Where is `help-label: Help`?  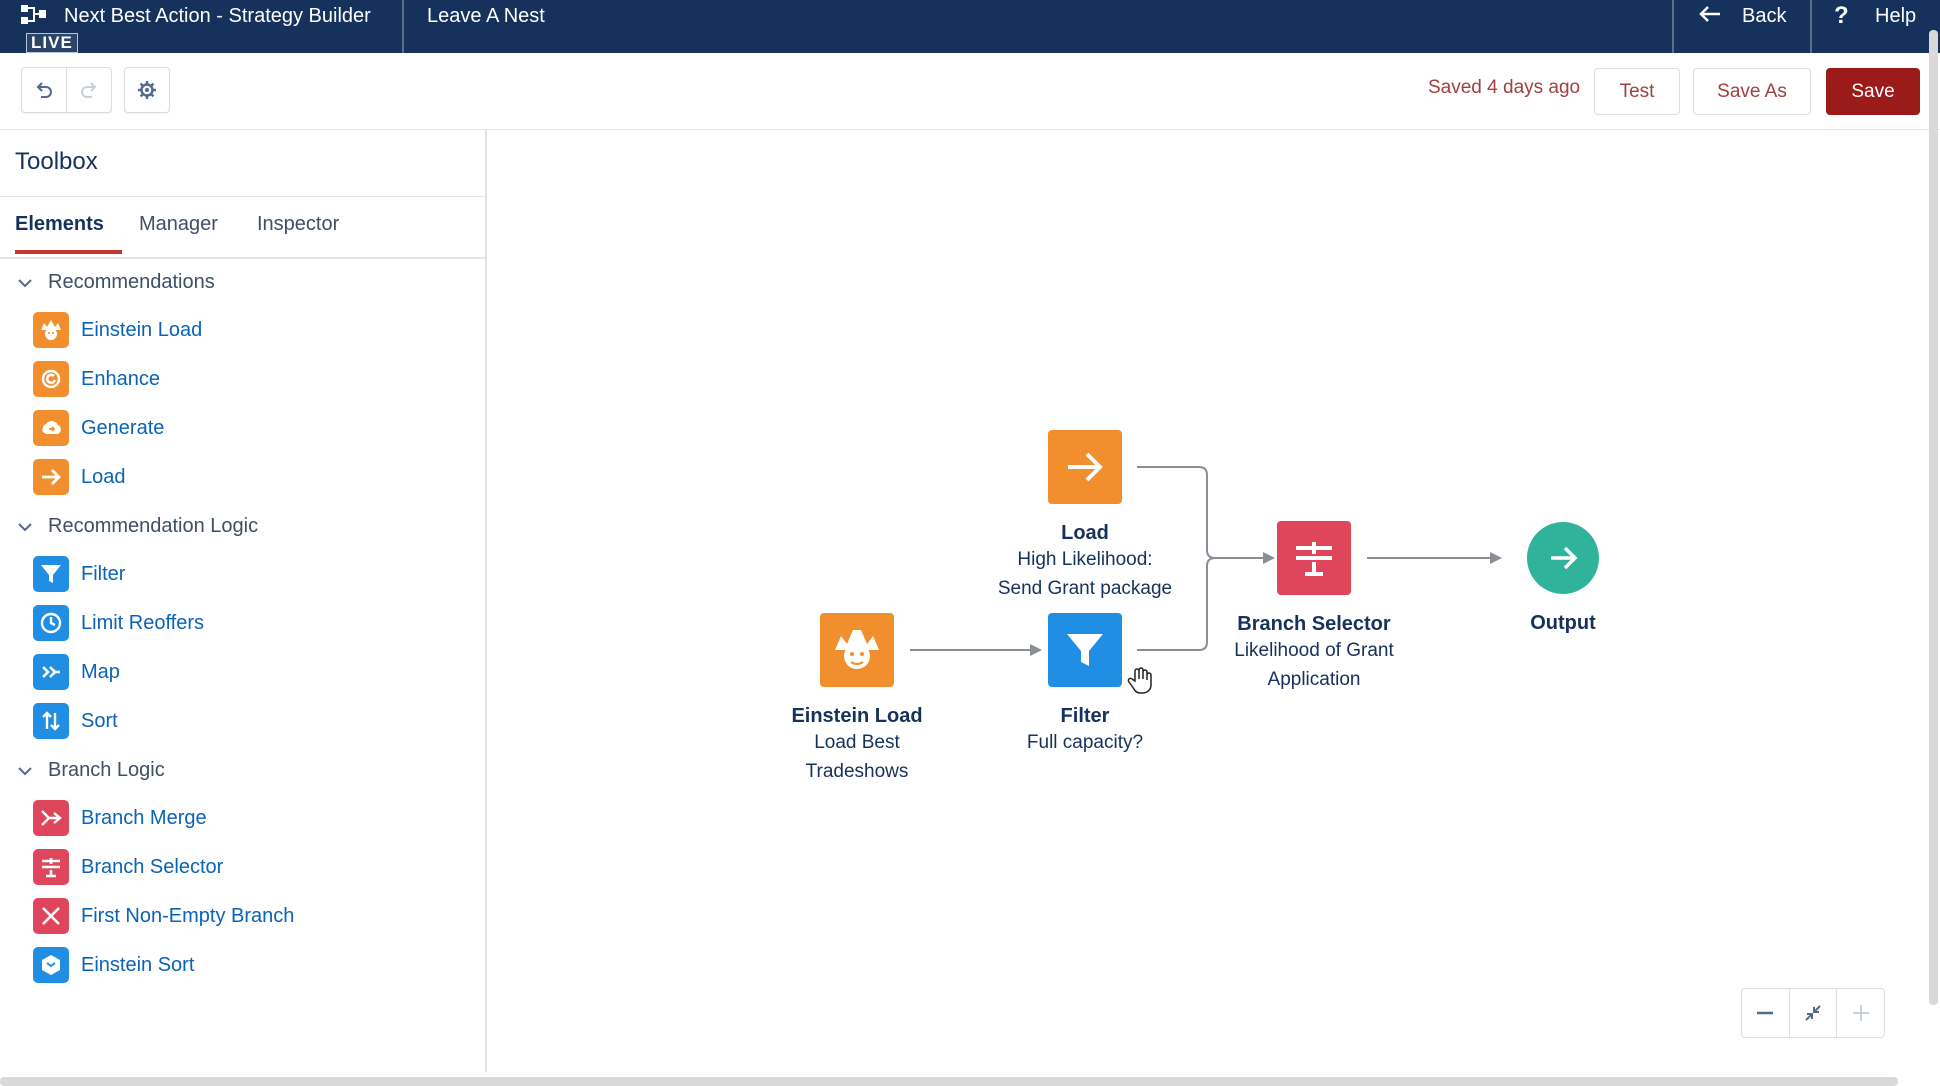 help-label: Help is located at coordinates (1896, 16).